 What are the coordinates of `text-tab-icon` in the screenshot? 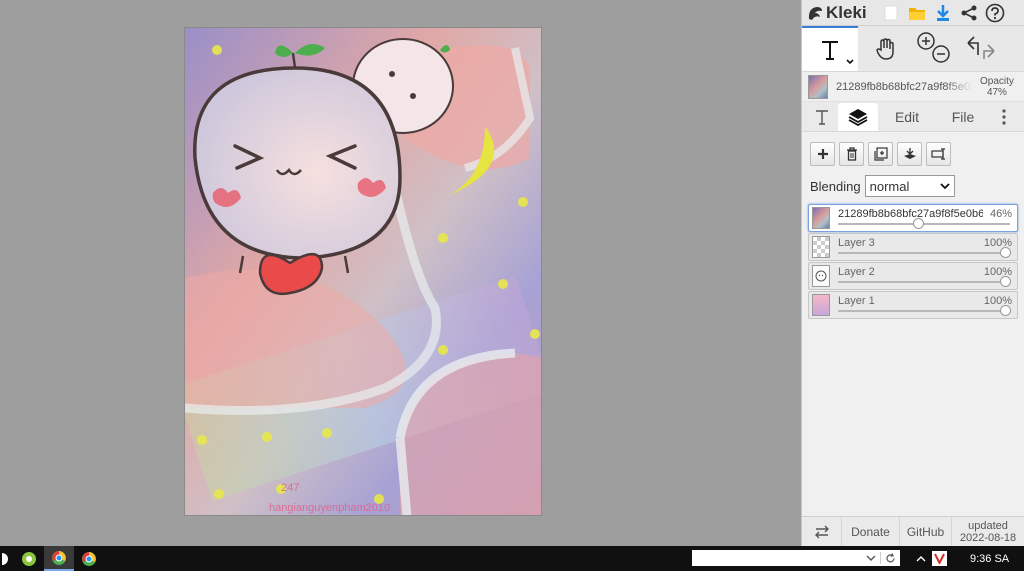 It's located at (822, 117).